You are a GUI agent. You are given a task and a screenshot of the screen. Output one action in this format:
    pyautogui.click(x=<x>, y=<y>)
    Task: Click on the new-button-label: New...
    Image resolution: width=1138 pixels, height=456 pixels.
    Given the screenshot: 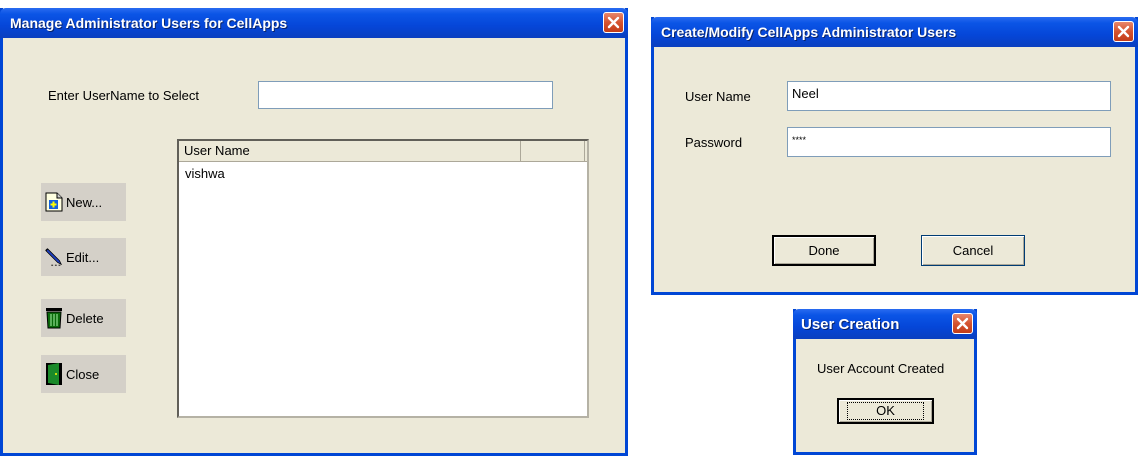 What is the action you would take?
    pyautogui.click(x=84, y=202)
    